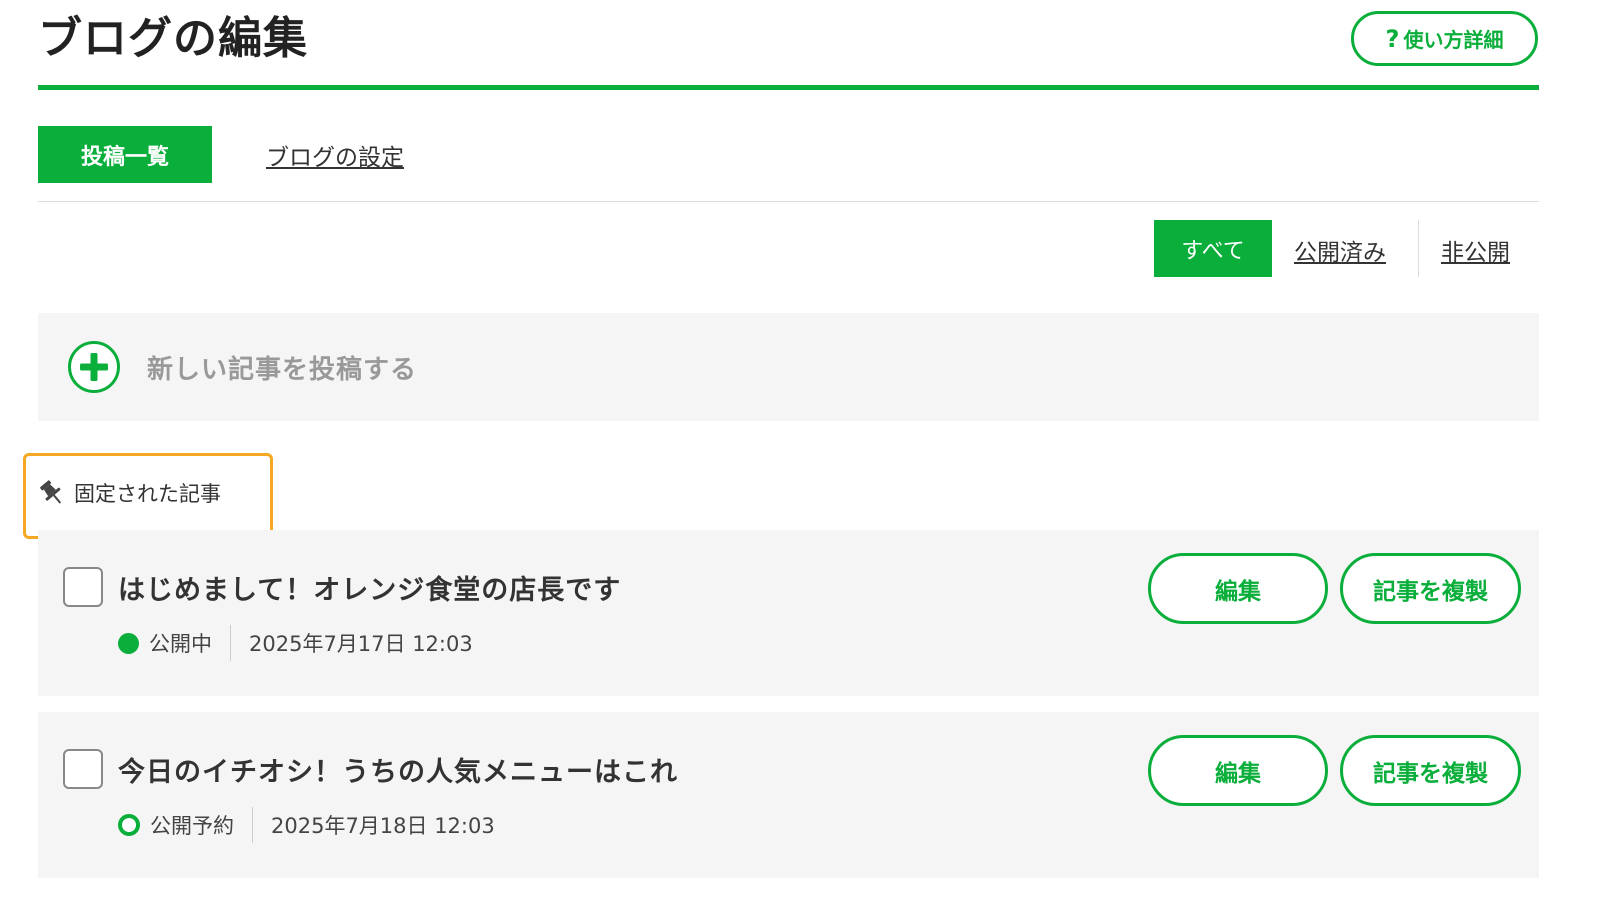 The image size is (1600, 921). Describe the element at coordinates (370, 590) in the screenshot. I see `post-title: はじめまして！オレンジ食堂の店長です` at that location.